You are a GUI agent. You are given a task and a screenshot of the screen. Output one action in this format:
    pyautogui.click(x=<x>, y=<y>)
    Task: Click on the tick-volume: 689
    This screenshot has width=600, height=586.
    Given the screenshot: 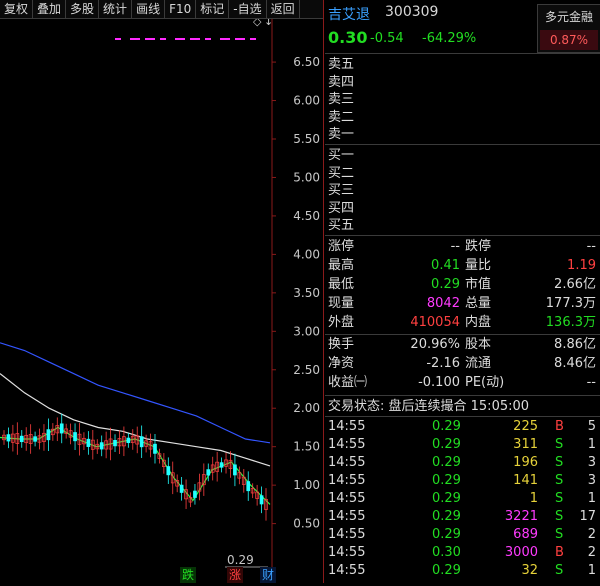 What is the action you would take?
    pyautogui.click(x=525, y=534)
    